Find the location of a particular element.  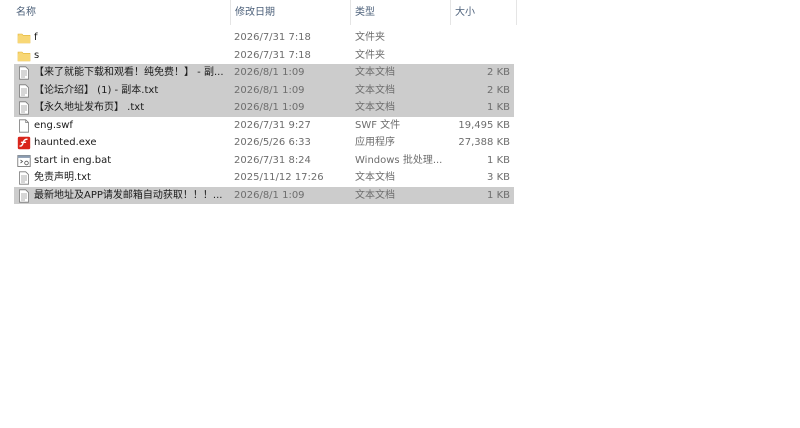

file-modified-date: 2026/5/26 6:33 is located at coordinates (272, 142).